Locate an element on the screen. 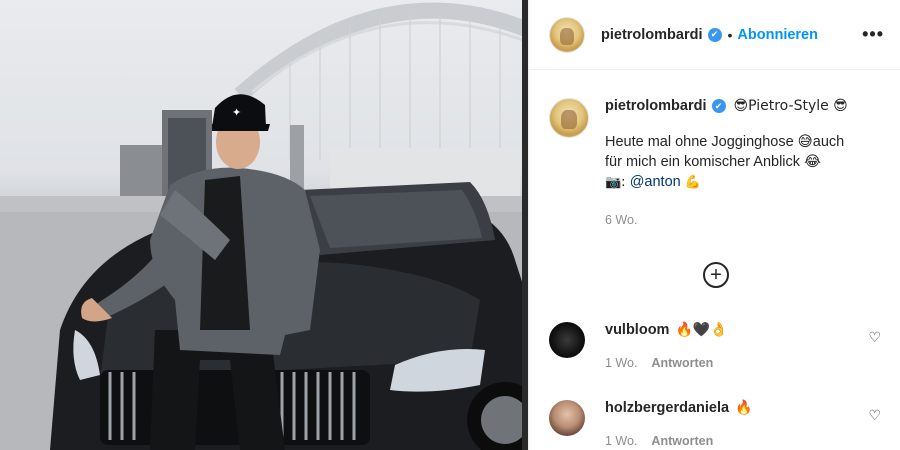 The image size is (900, 450). comment-text: 🔥 is located at coordinates (744, 408).